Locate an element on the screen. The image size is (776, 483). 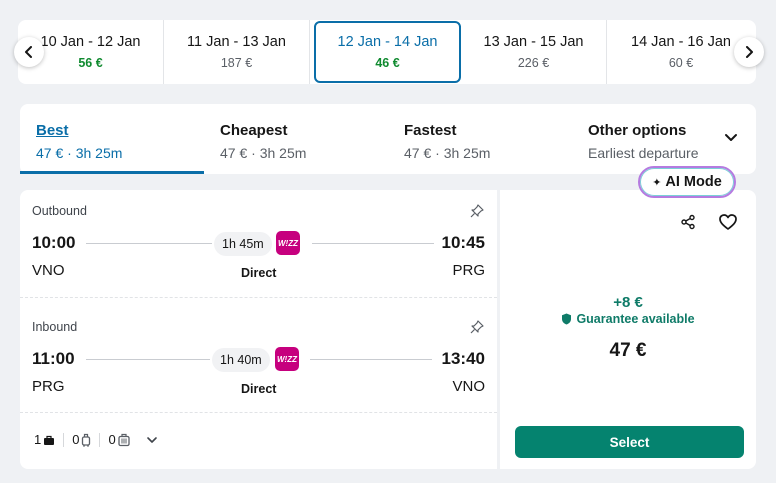
checked-bag: 0 is located at coordinates (119, 439).